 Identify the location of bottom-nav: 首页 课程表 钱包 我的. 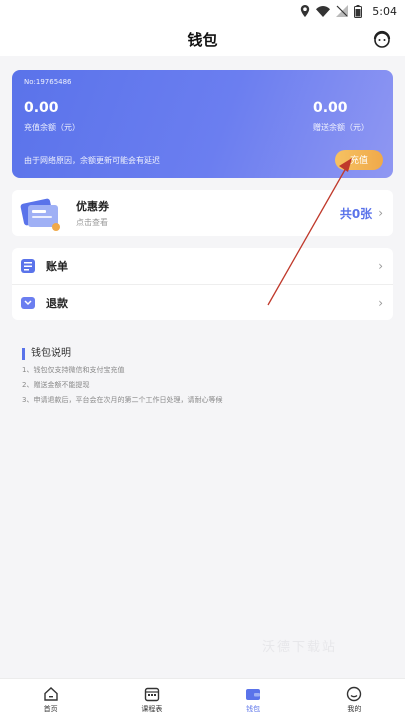
(202, 699).